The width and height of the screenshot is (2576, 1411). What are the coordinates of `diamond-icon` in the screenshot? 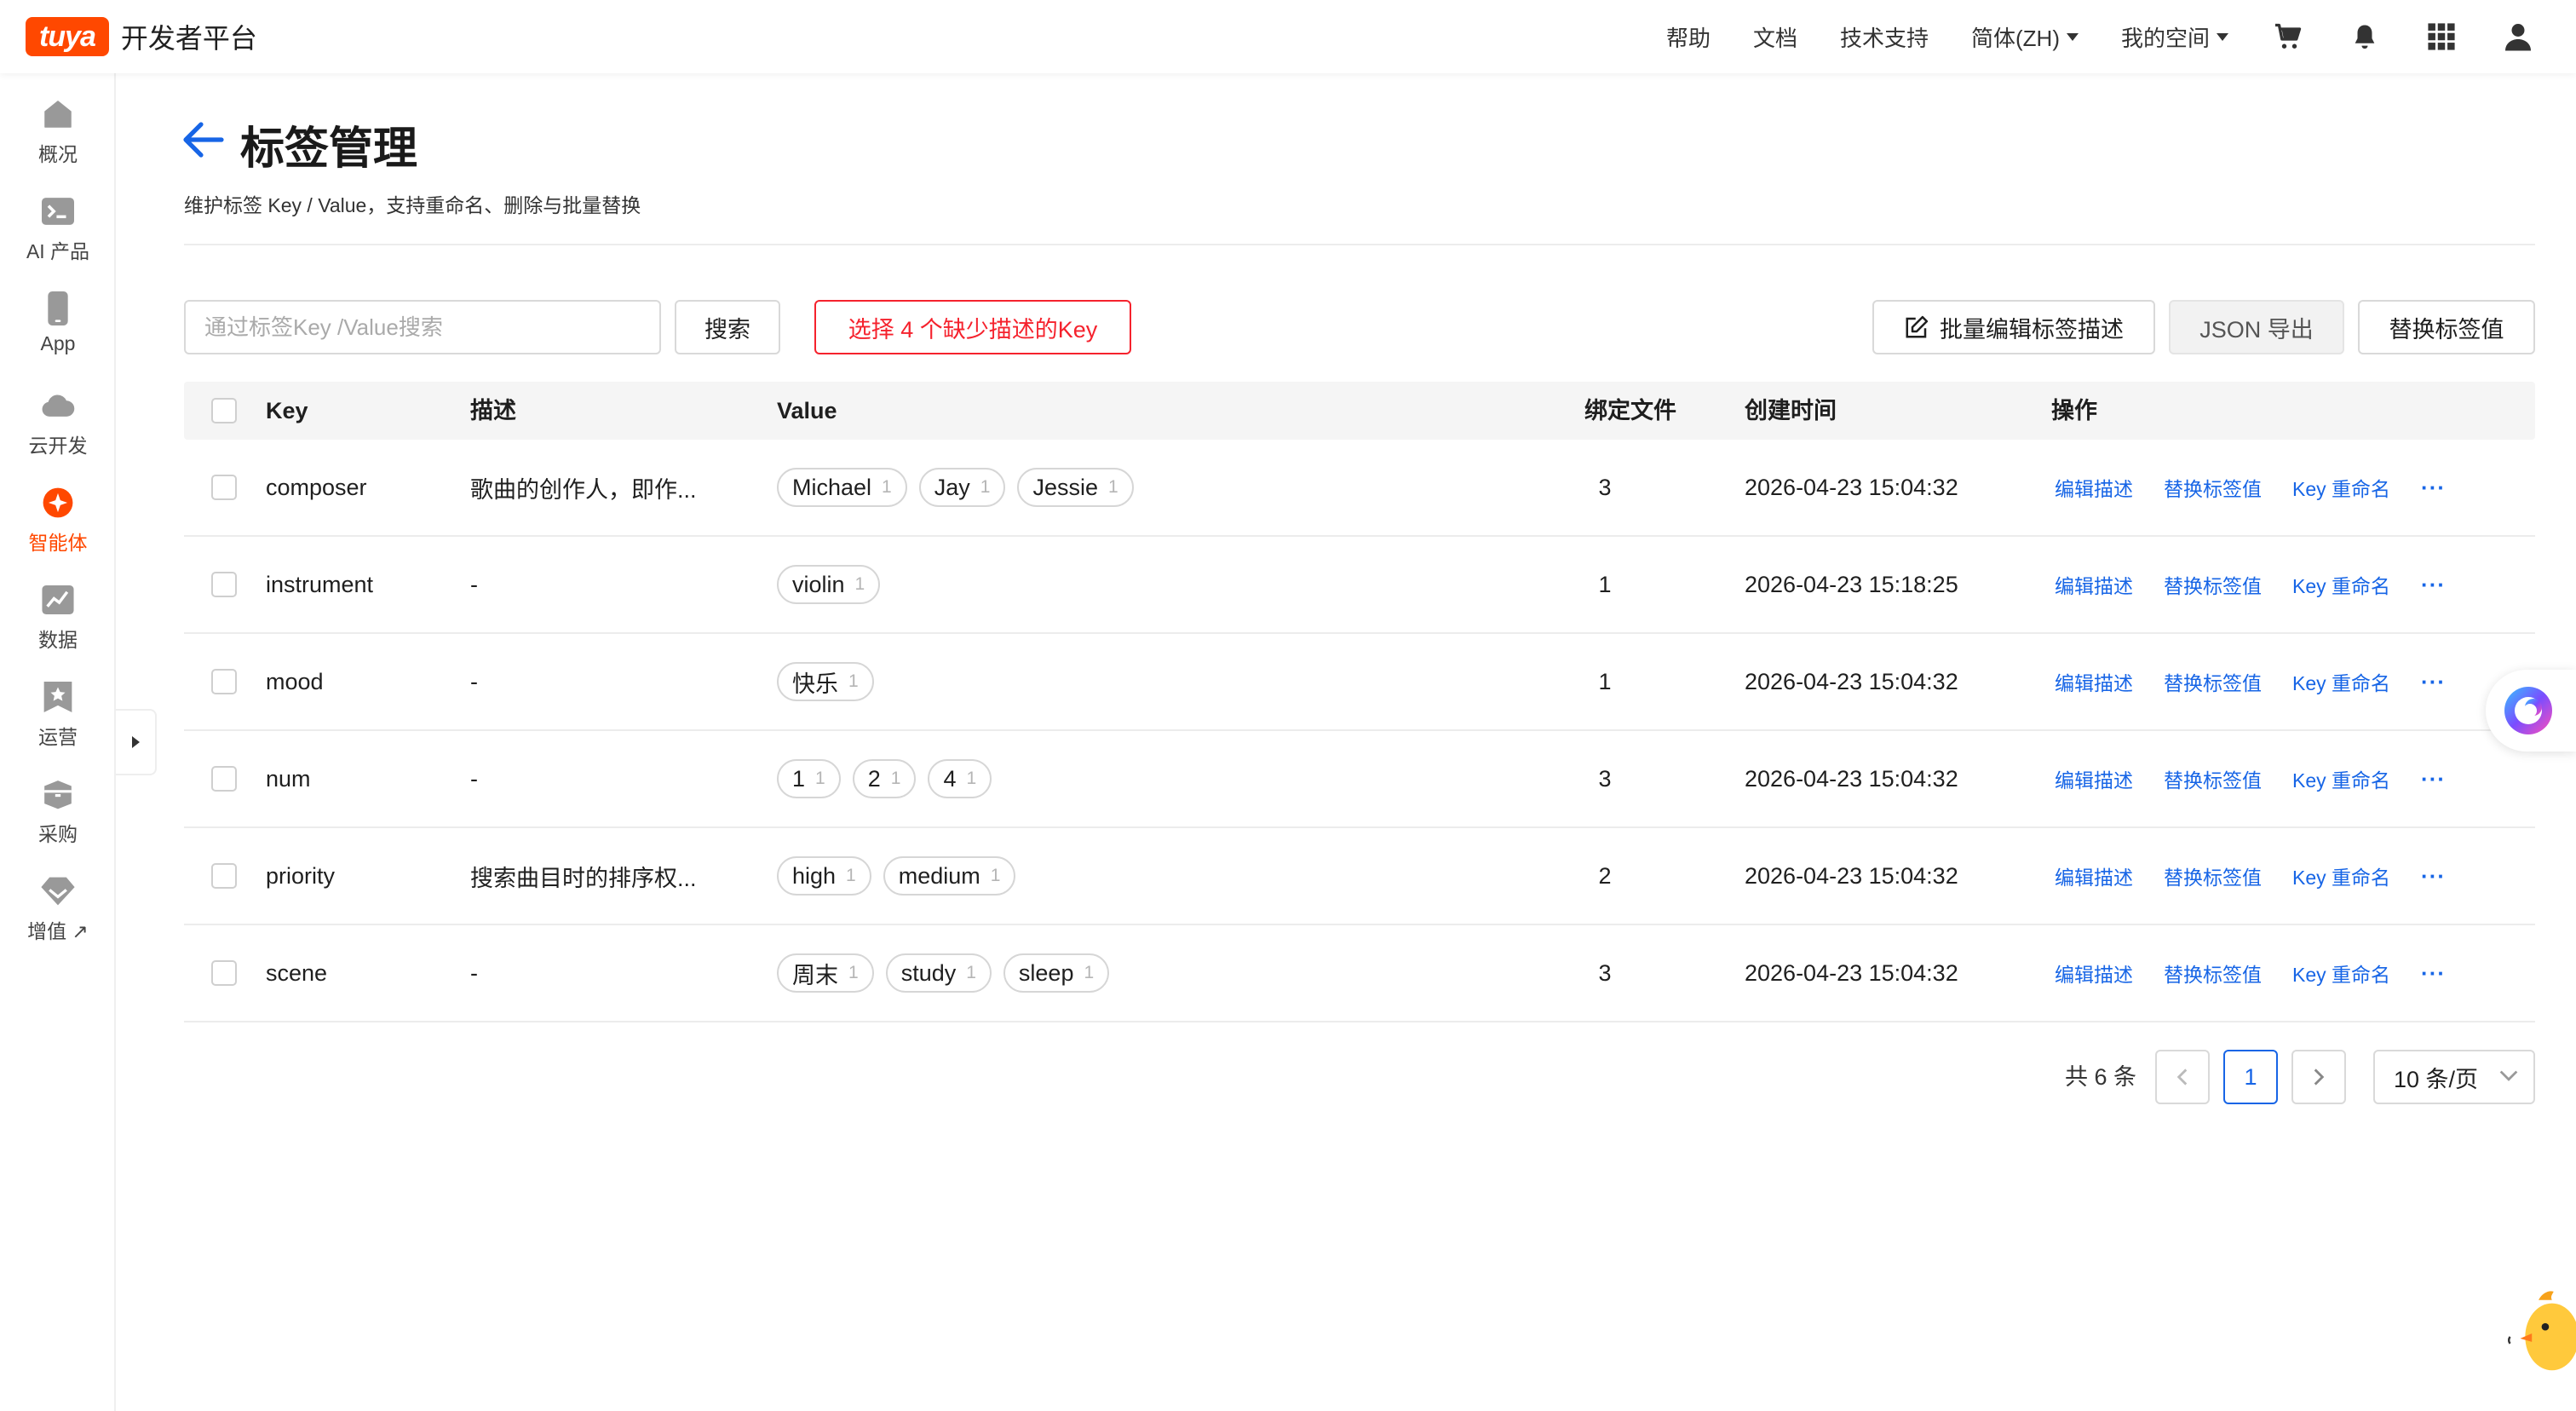 It's located at (58, 891).